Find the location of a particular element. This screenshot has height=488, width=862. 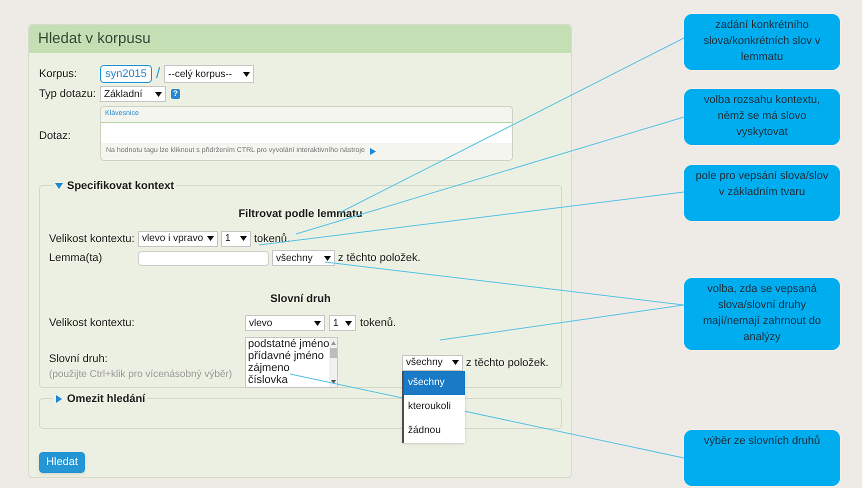

field-label: Lemma(ta) is located at coordinates (76, 258).